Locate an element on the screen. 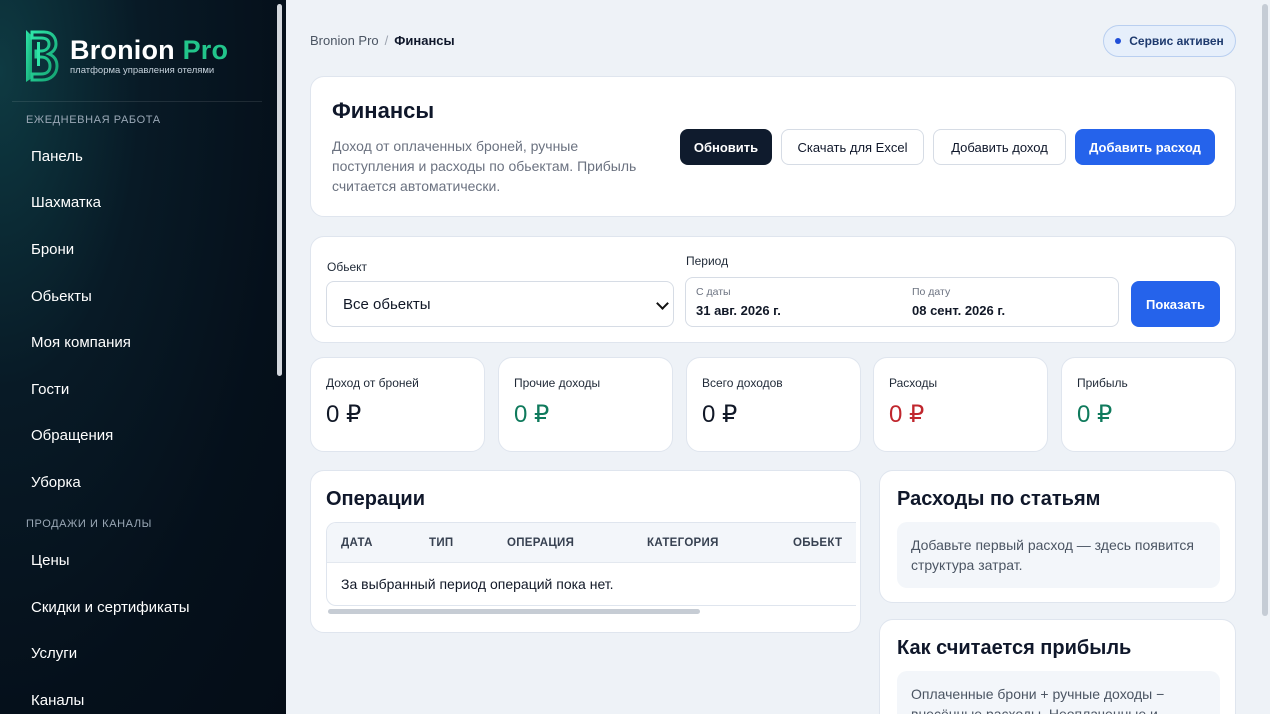 The width and height of the screenshot is (1270, 714). stat-card-booking-income: Доход от броней 0 ₽ is located at coordinates (397, 404).